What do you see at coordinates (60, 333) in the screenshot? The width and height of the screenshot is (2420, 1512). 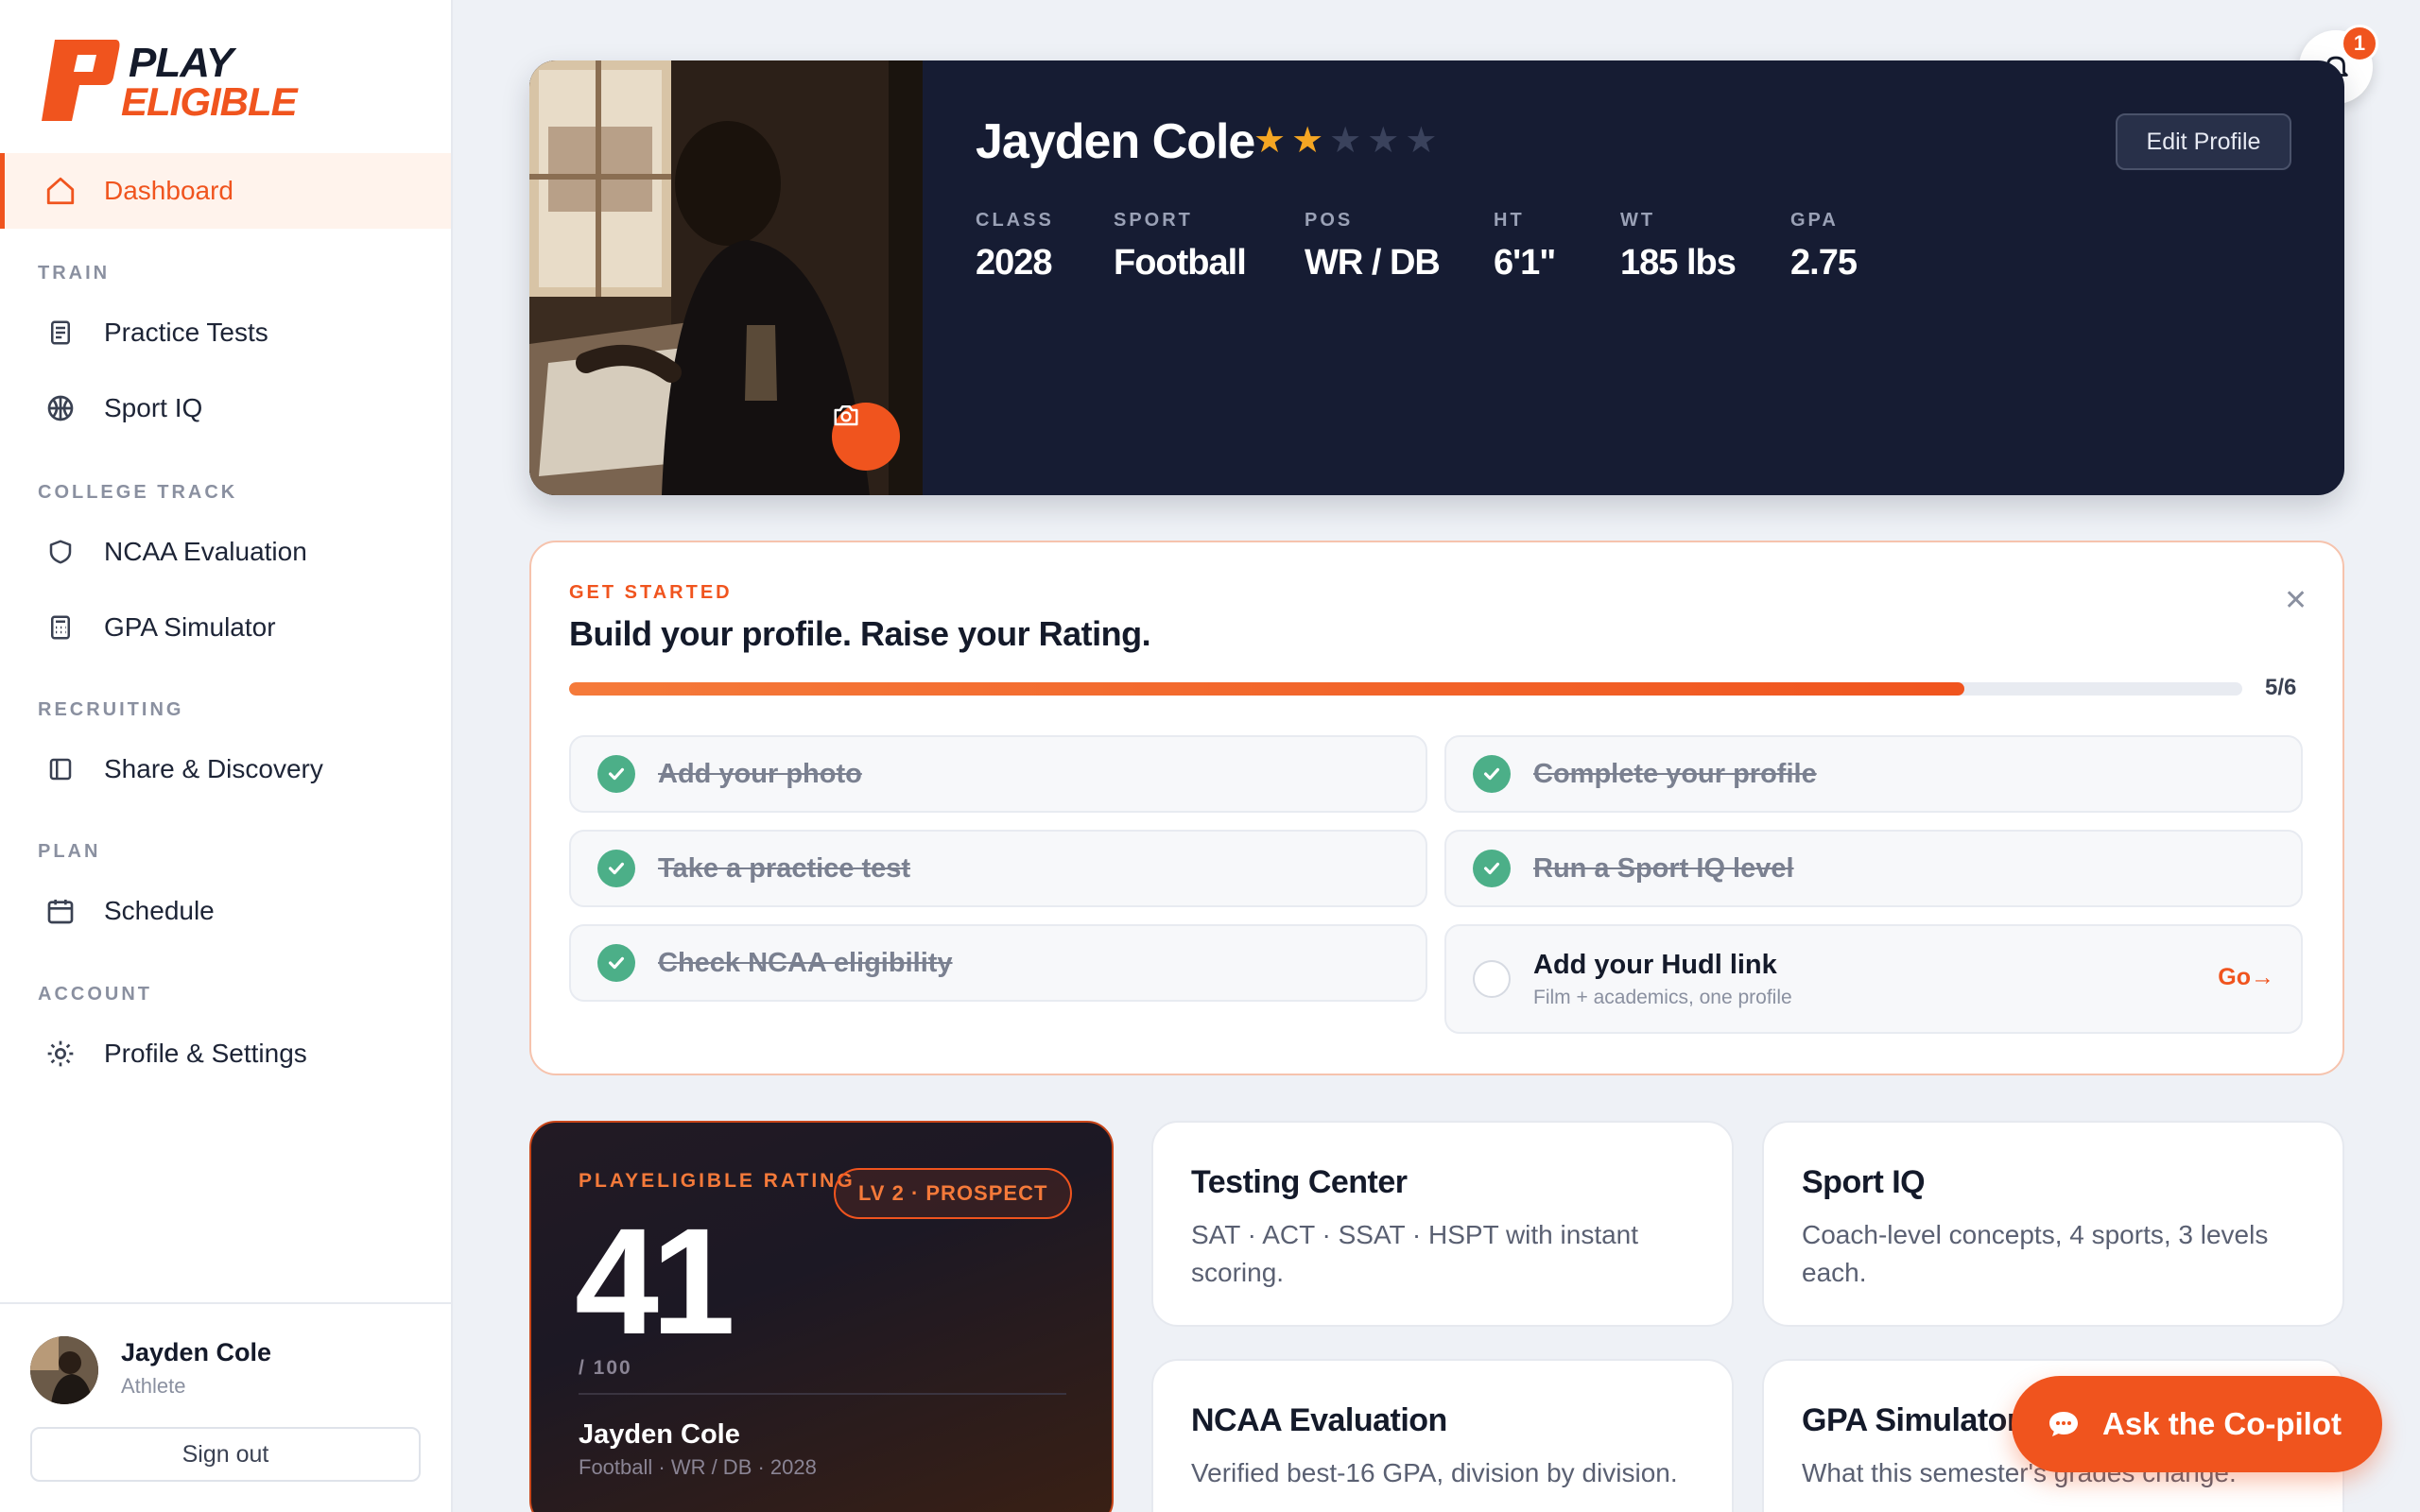 I see `document-icon` at bounding box center [60, 333].